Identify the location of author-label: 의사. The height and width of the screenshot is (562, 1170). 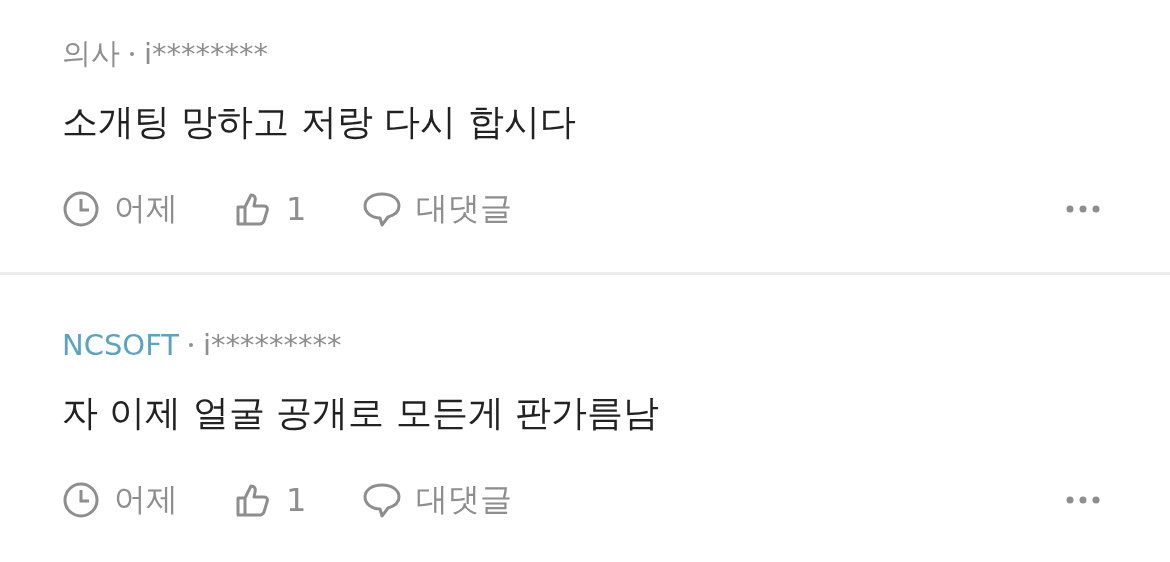
(91, 53).